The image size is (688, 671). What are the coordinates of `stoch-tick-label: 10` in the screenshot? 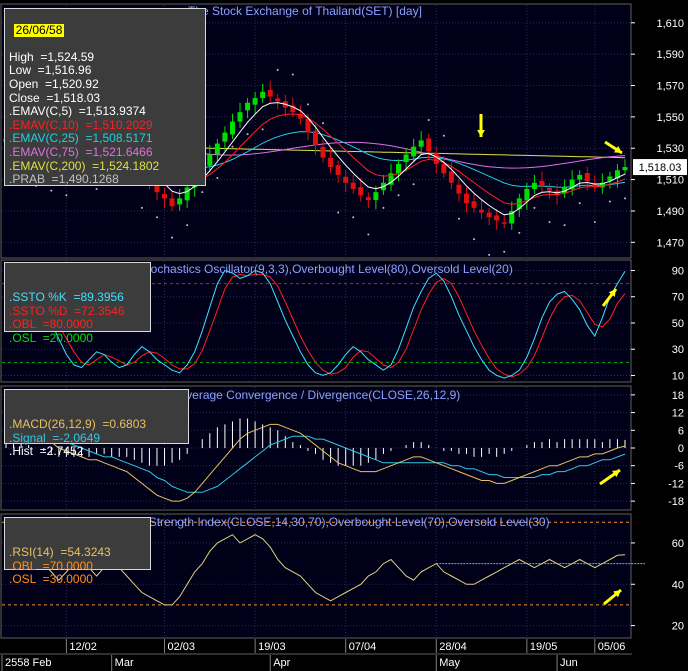 It's located at (678, 376).